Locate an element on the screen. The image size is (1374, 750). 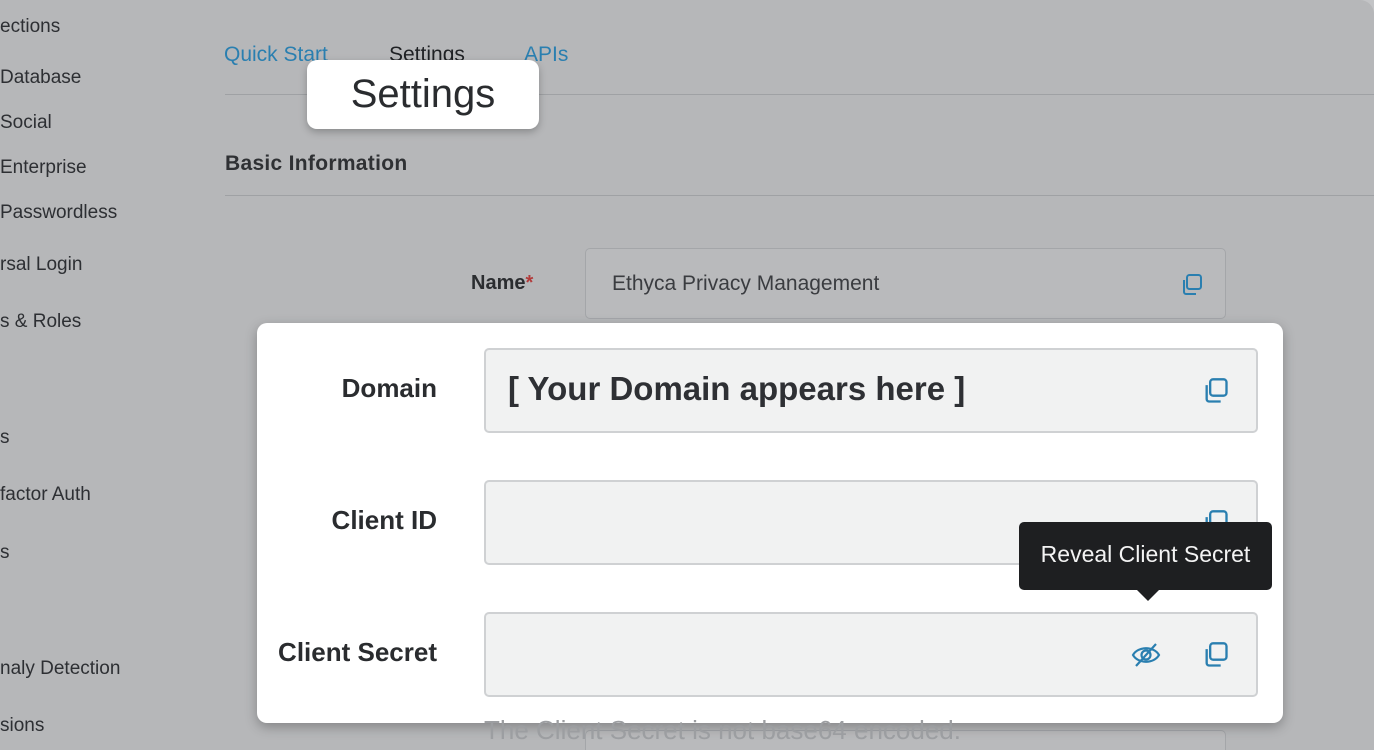
sidebar-item: naly Detection is located at coordinates (60, 668).